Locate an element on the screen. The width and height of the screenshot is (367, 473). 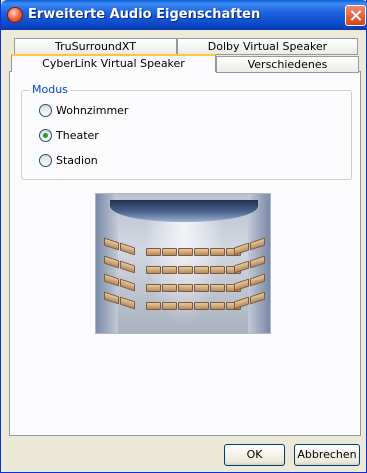
ok-button: OK is located at coordinates (254, 455).